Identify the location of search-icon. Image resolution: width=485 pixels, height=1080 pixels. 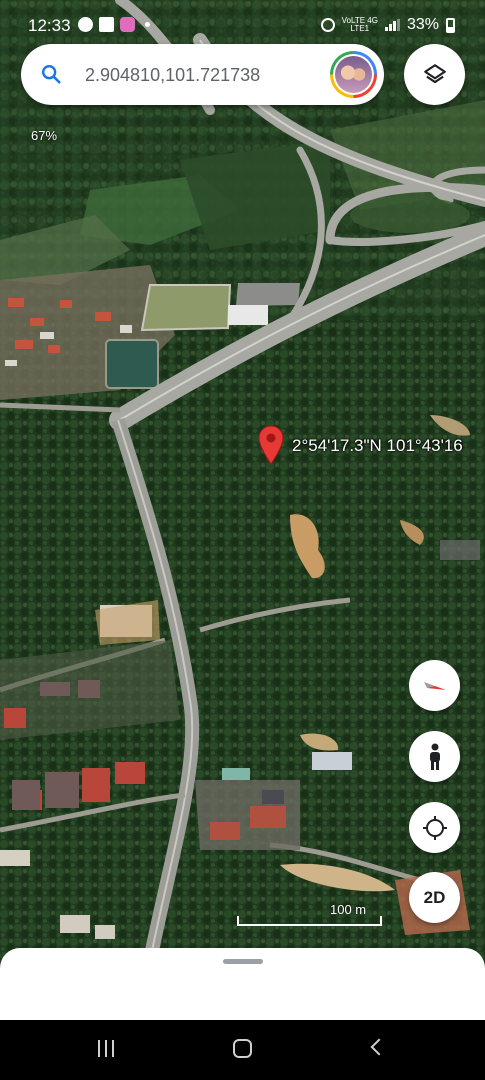
(51, 74).